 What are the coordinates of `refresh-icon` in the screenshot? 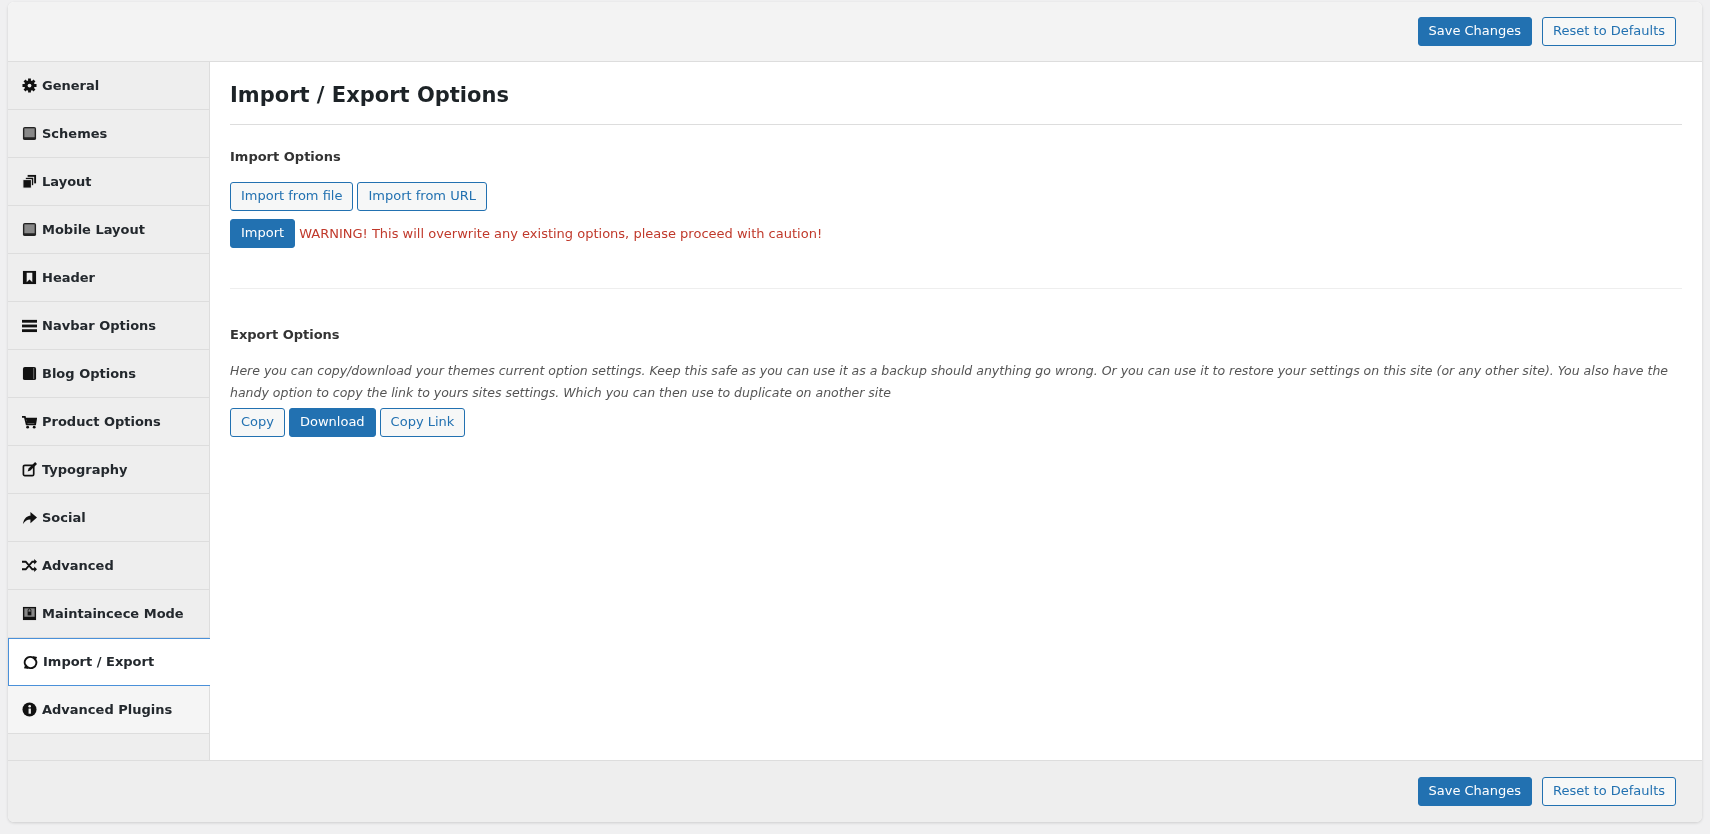 It's located at (30, 662).